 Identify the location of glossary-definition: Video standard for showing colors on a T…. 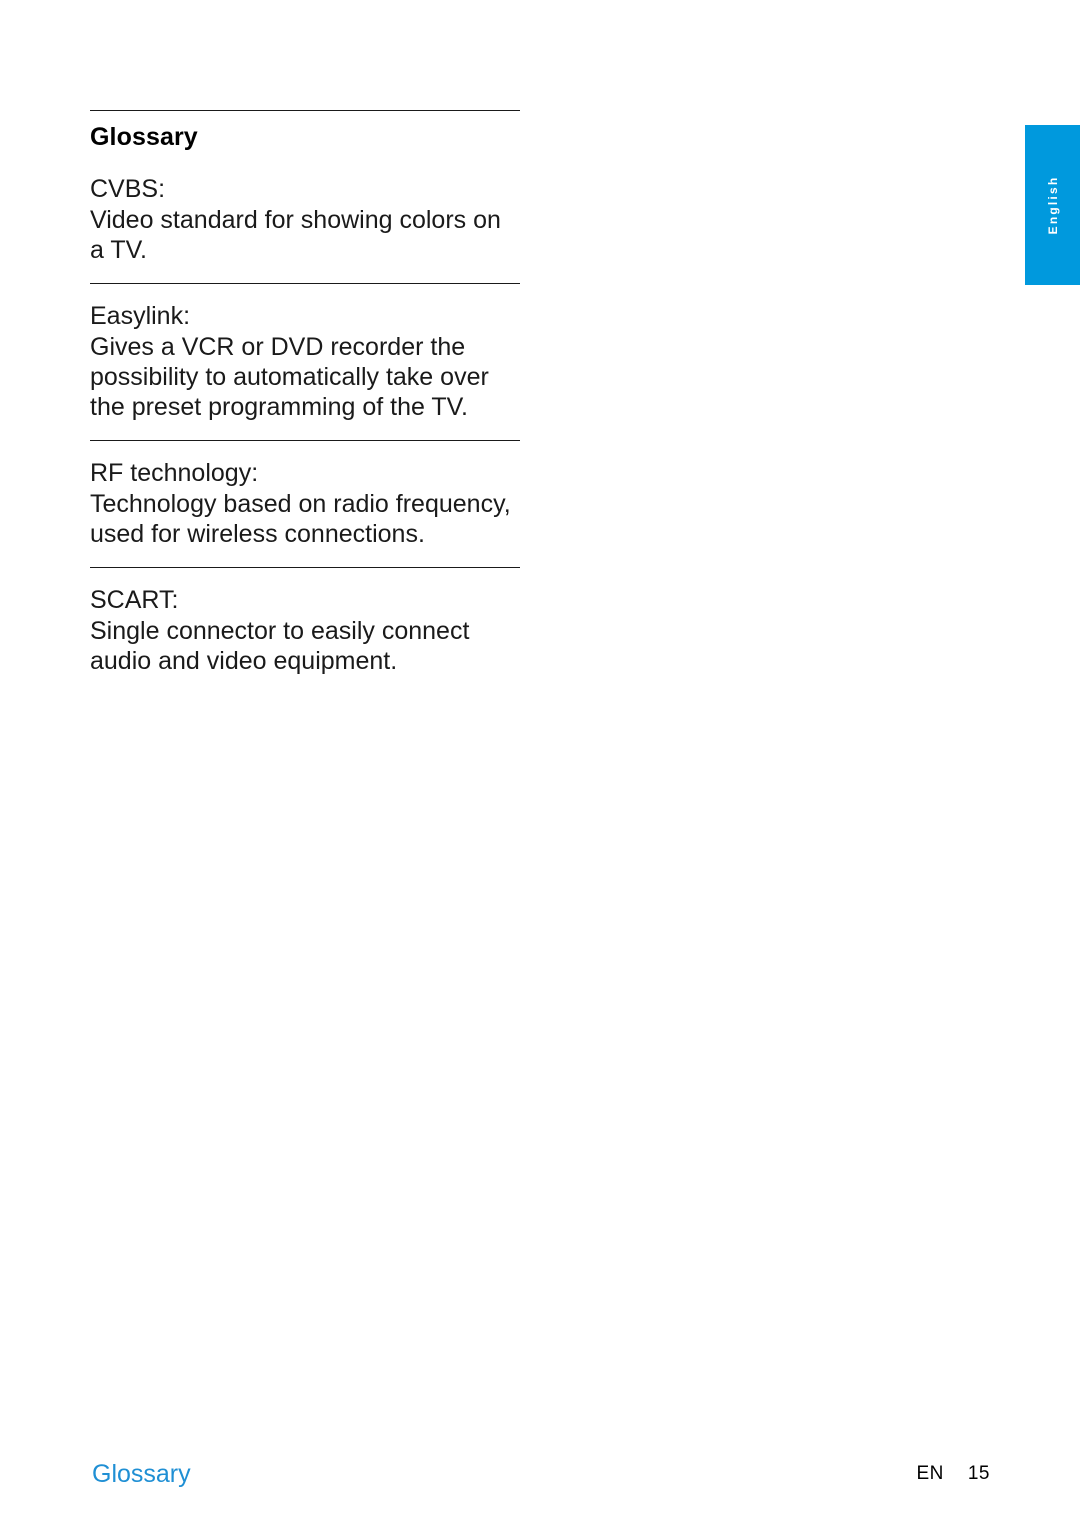
(295, 235).